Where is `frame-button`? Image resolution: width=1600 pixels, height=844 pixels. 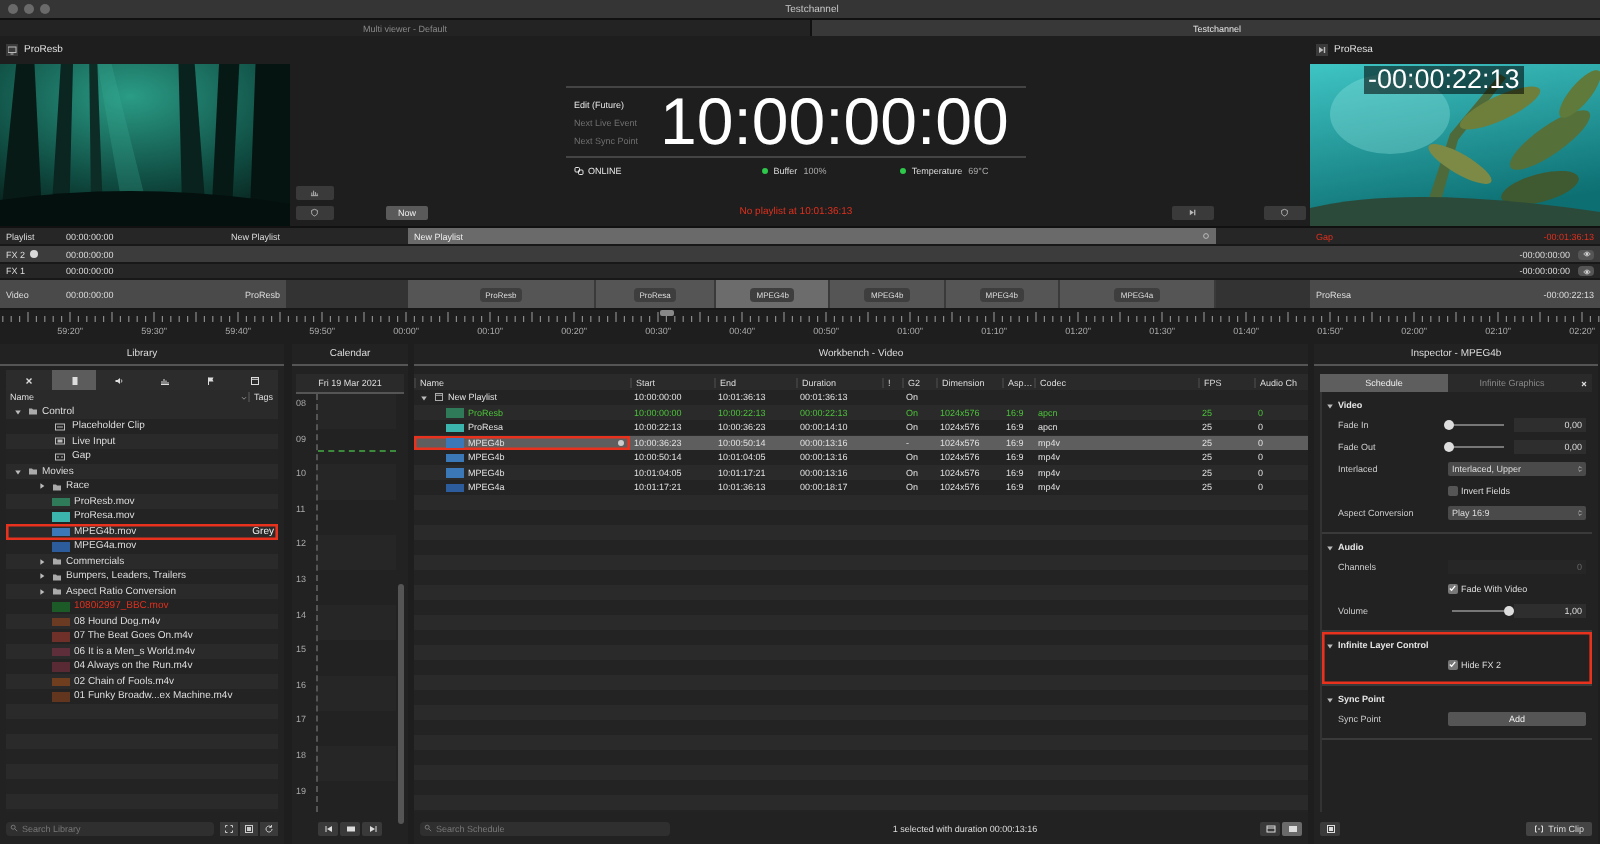
frame-button is located at coordinates (229, 828).